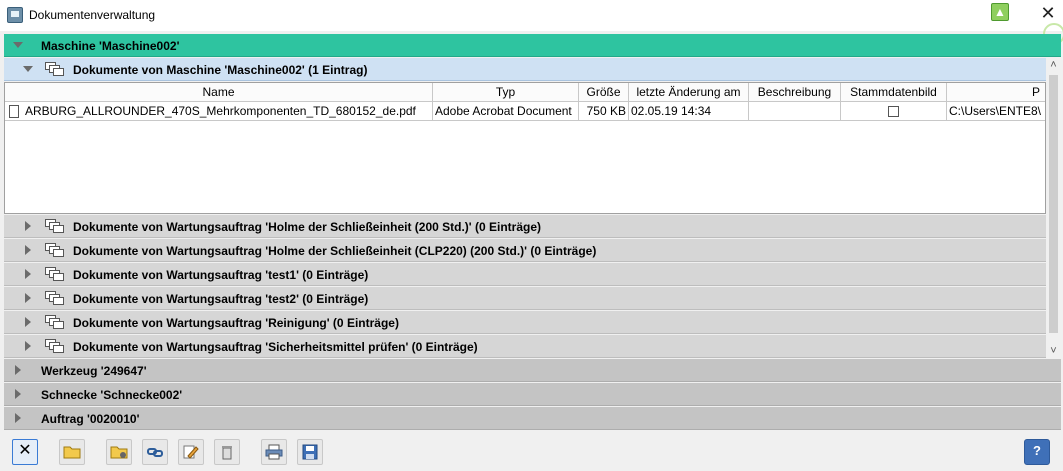 This screenshot has width=1063, height=471. I want to click on column-header-stammdatenbild: Stammdatenbild, so click(894, 92).